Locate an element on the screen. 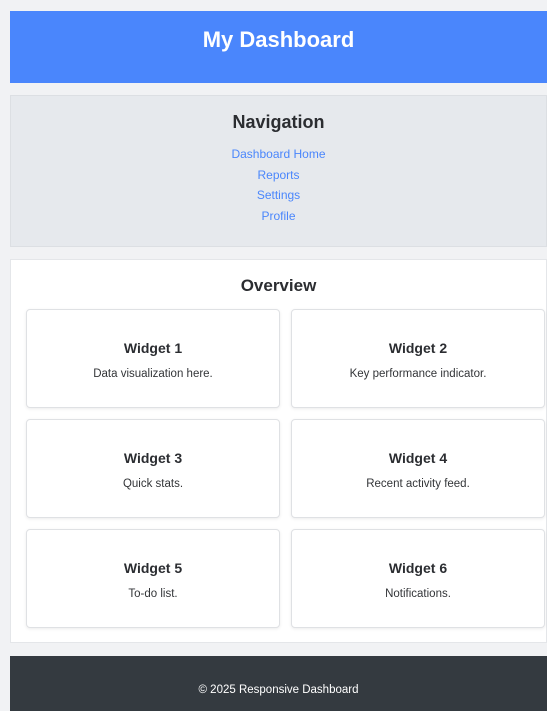 Image resolution: width=547 pixels, height=711 pixels. widget-card-1: Widget 1 Data visualization here. is located at coordinates (153, 358).